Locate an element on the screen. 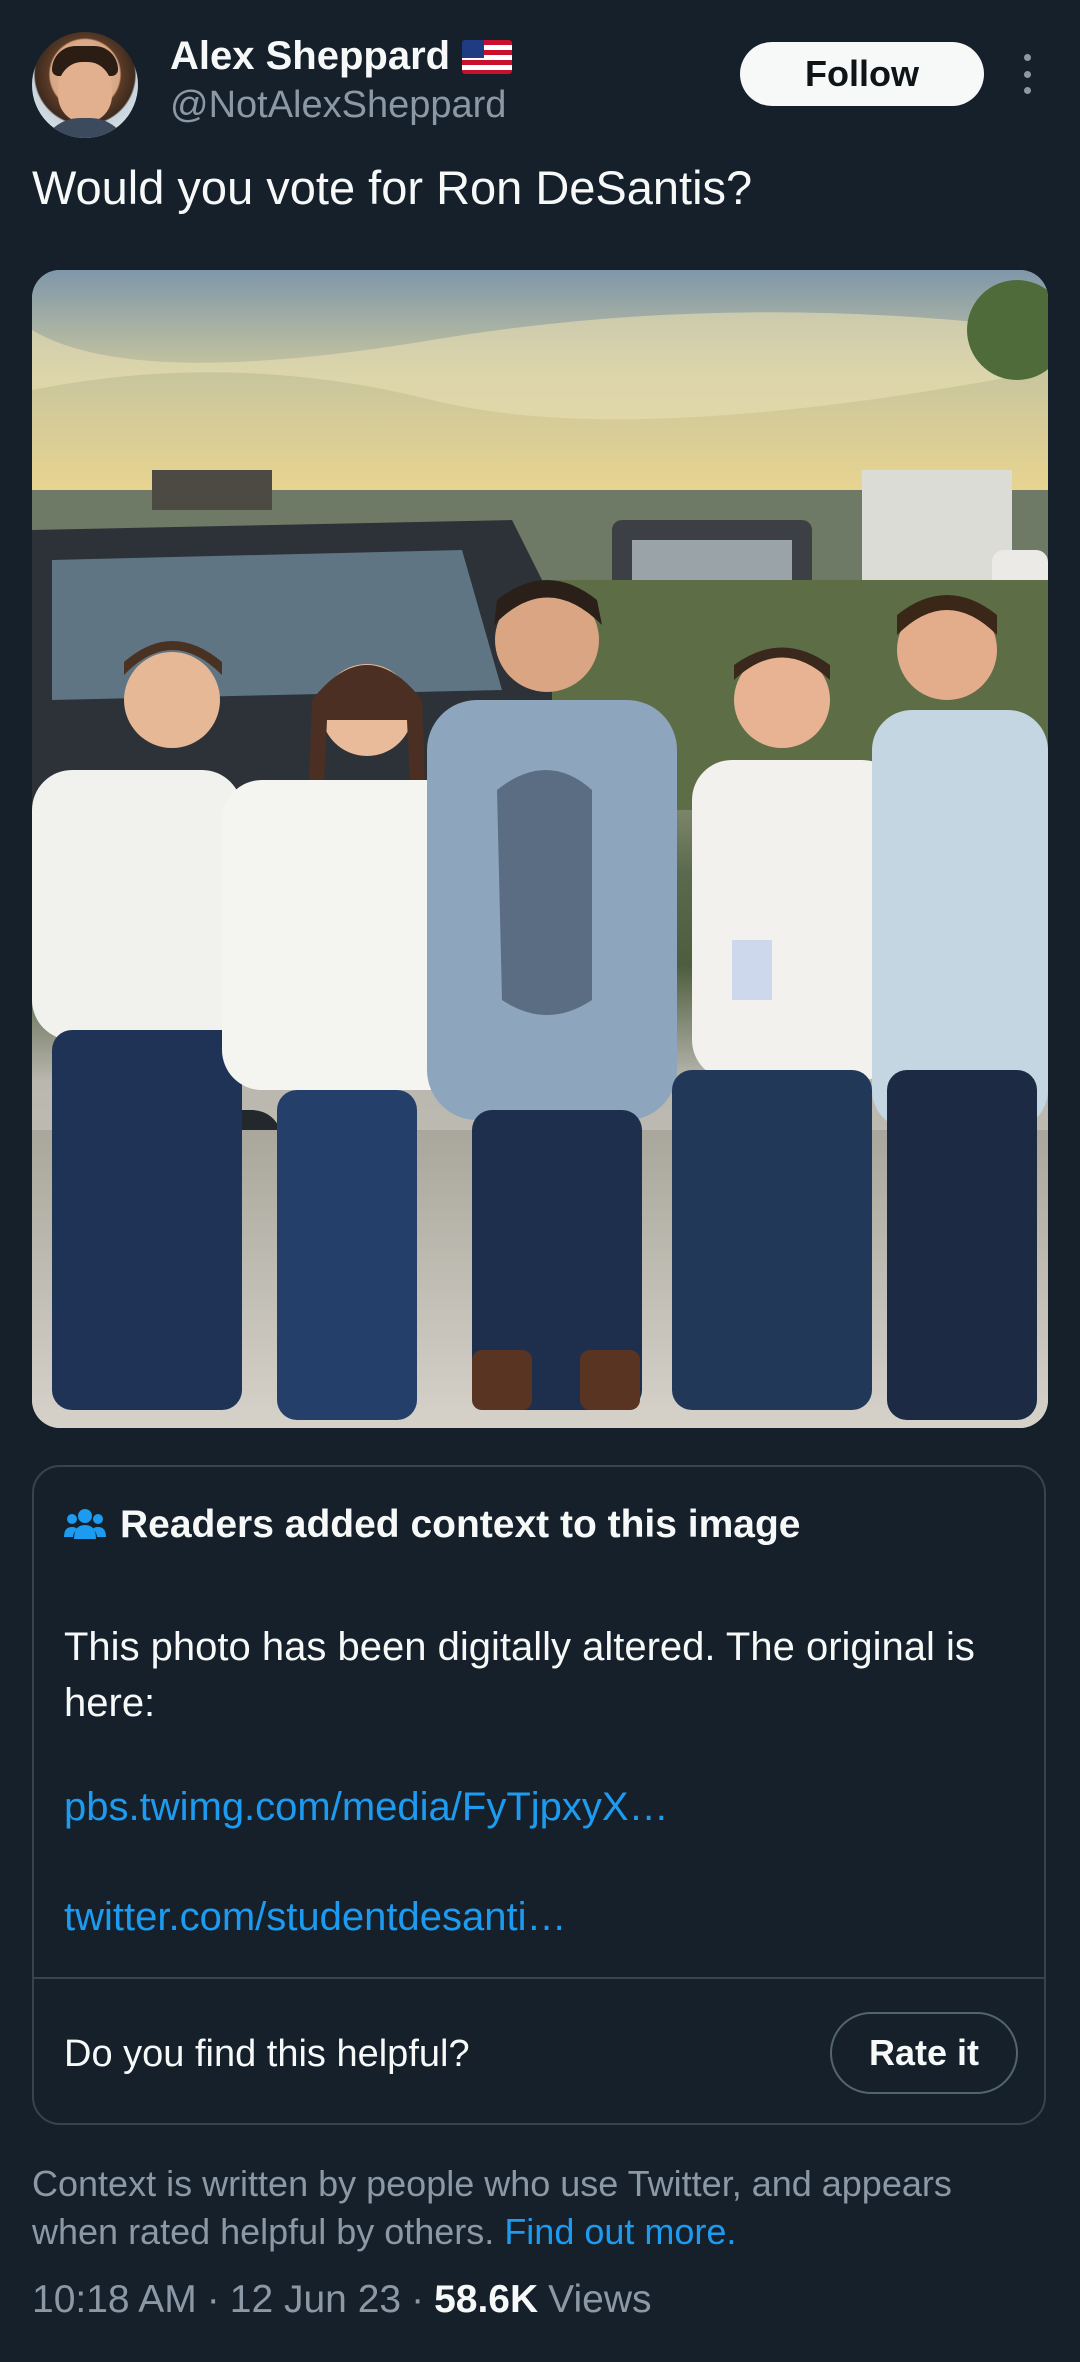 The image size is (1080, 2362). people-icon is located at coordinates (85, 1524).